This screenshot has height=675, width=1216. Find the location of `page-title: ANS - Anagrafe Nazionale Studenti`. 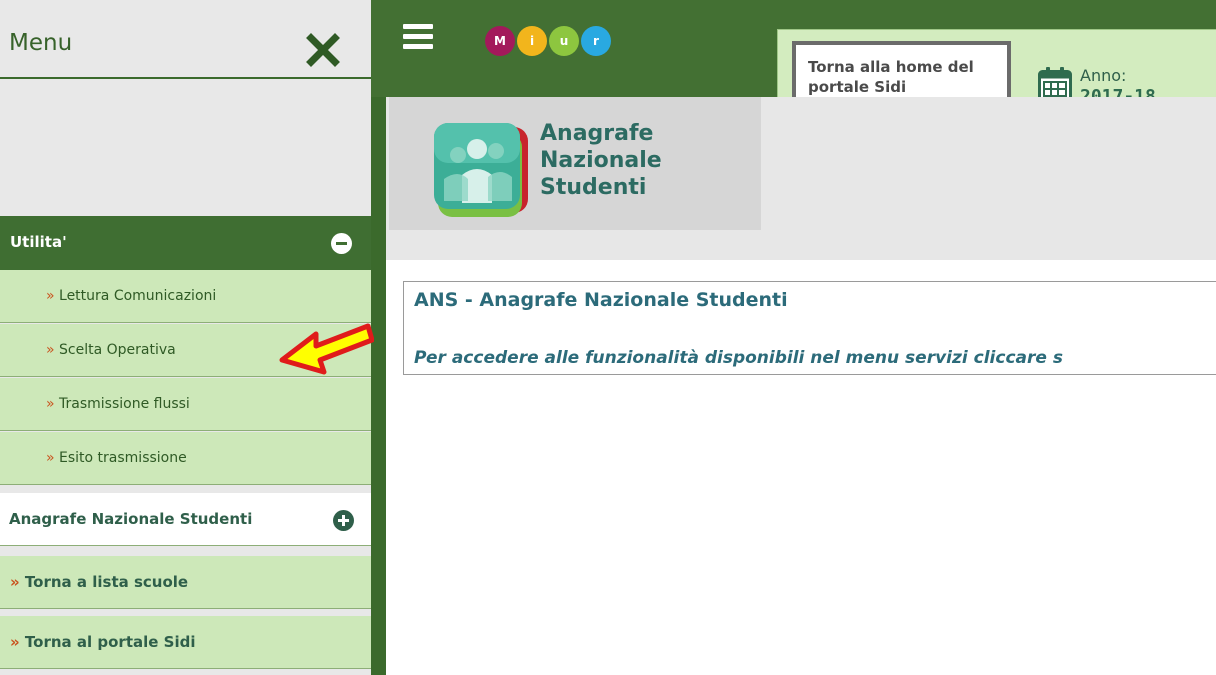

page-title: ANS - Anagrafe Nazionale Studenti is located at coordinates (601, 300).